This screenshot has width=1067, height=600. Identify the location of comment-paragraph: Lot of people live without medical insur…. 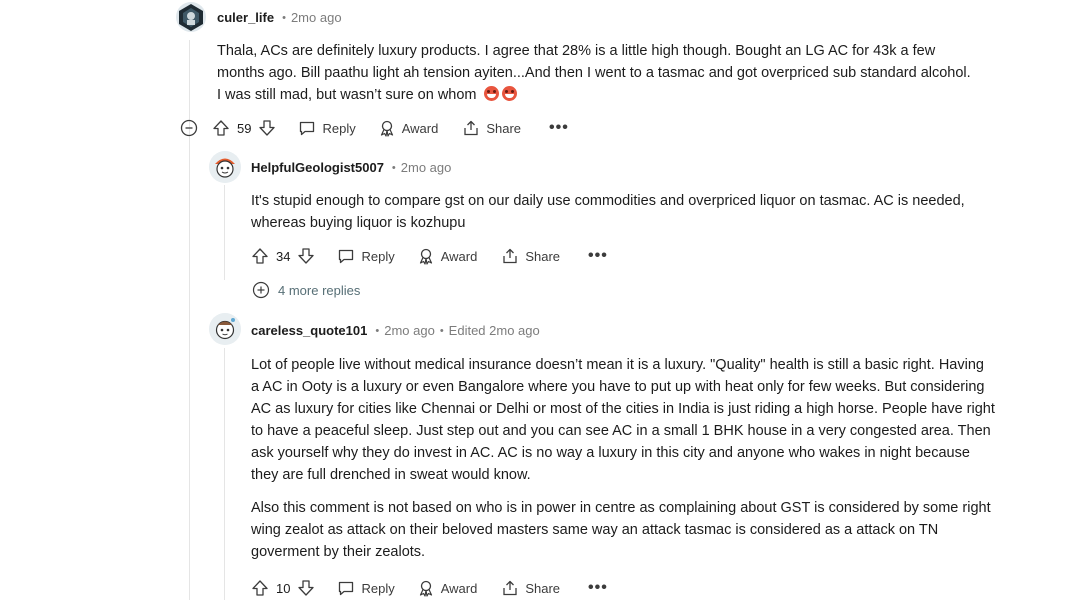
(623, 420).